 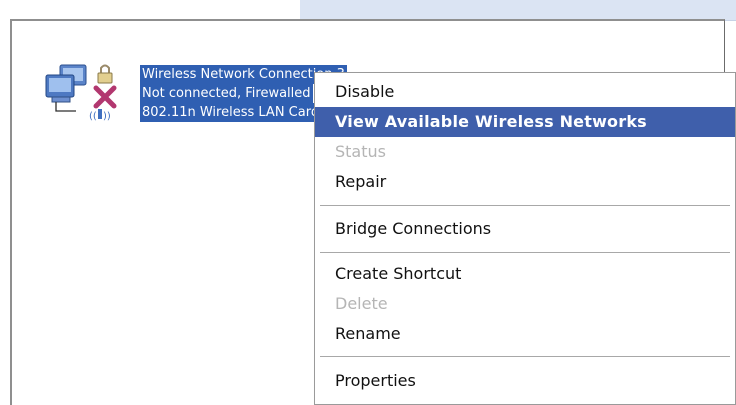 What do you see at coordinates (525, 229) in the screenshot?
I see `menu-item-bridge-connections: Bridge Connections` at bounding box center [525, 229].